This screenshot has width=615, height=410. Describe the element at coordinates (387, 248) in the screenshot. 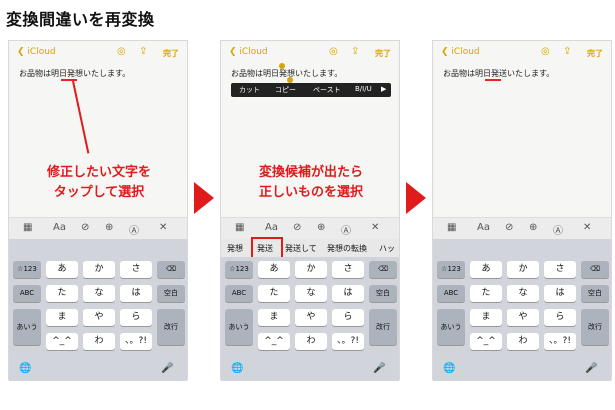

I see `candidate-item: ハッ` at that location.